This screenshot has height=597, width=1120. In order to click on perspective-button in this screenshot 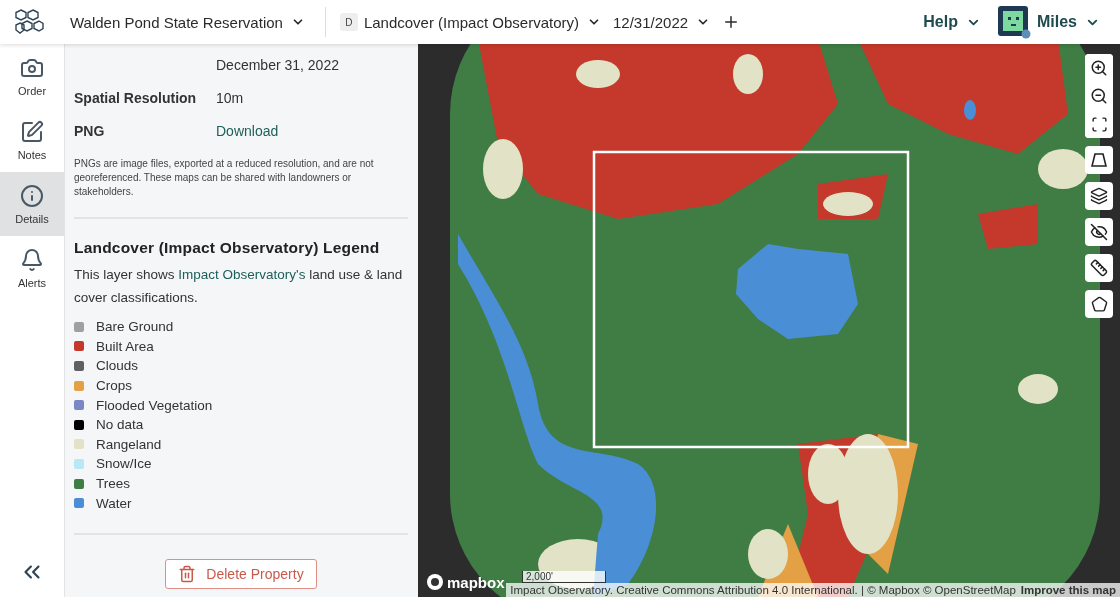, I will do `click(1099, 160)`.